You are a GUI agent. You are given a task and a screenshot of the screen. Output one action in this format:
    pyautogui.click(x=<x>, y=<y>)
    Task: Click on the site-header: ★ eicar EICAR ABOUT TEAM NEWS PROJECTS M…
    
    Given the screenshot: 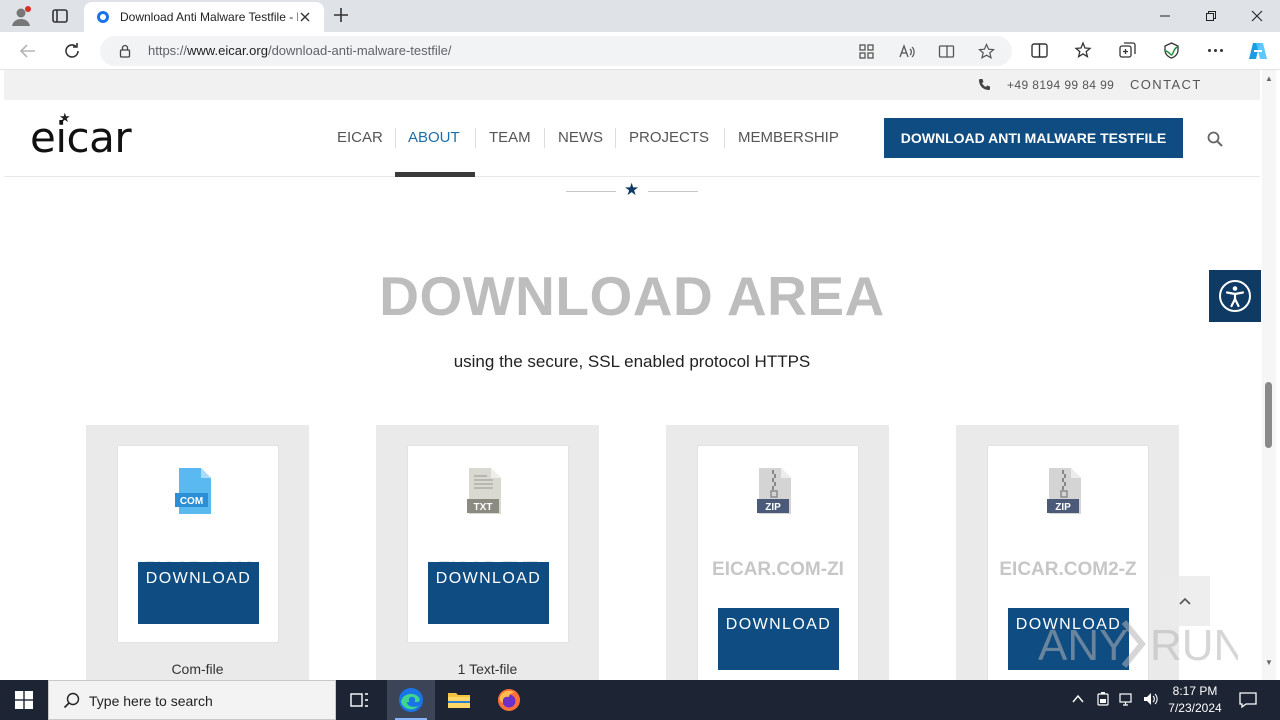 What is the action you would take?
    pyautogui.click(x=632, y=138)
    